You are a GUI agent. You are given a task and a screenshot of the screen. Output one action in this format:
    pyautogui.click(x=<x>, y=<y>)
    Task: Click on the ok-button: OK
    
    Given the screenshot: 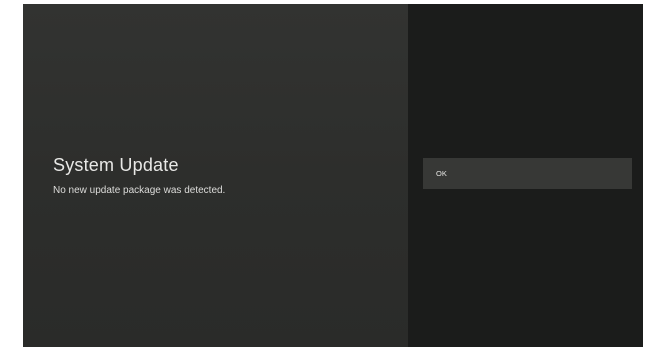 What is the action you would take?
    pyautogui.click(x=527, y=173)
    